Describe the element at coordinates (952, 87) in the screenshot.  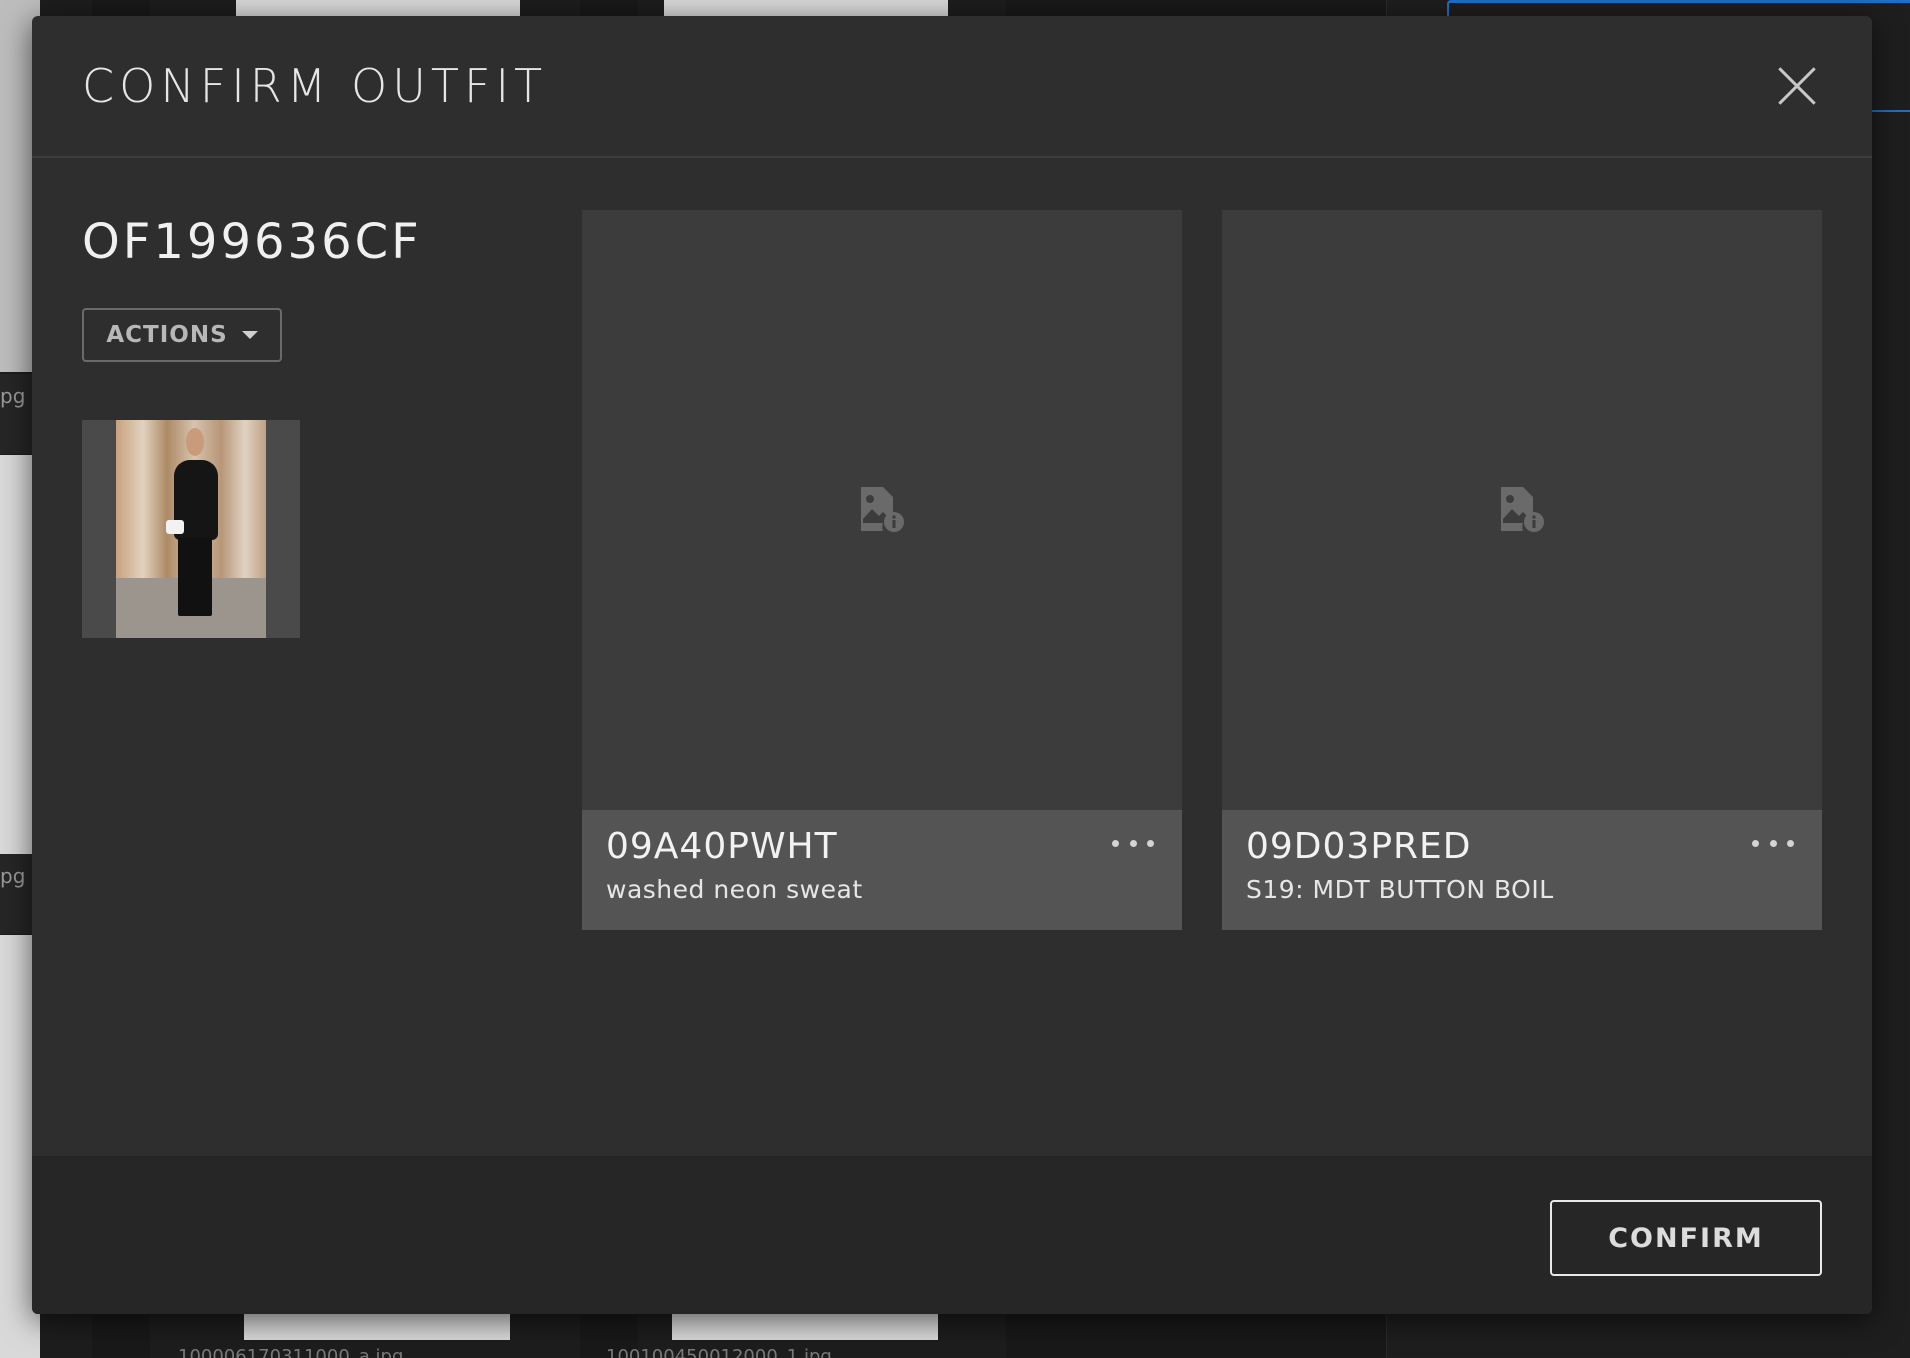
I see `modal-header: CONFIRM OUTFIT` at that location.